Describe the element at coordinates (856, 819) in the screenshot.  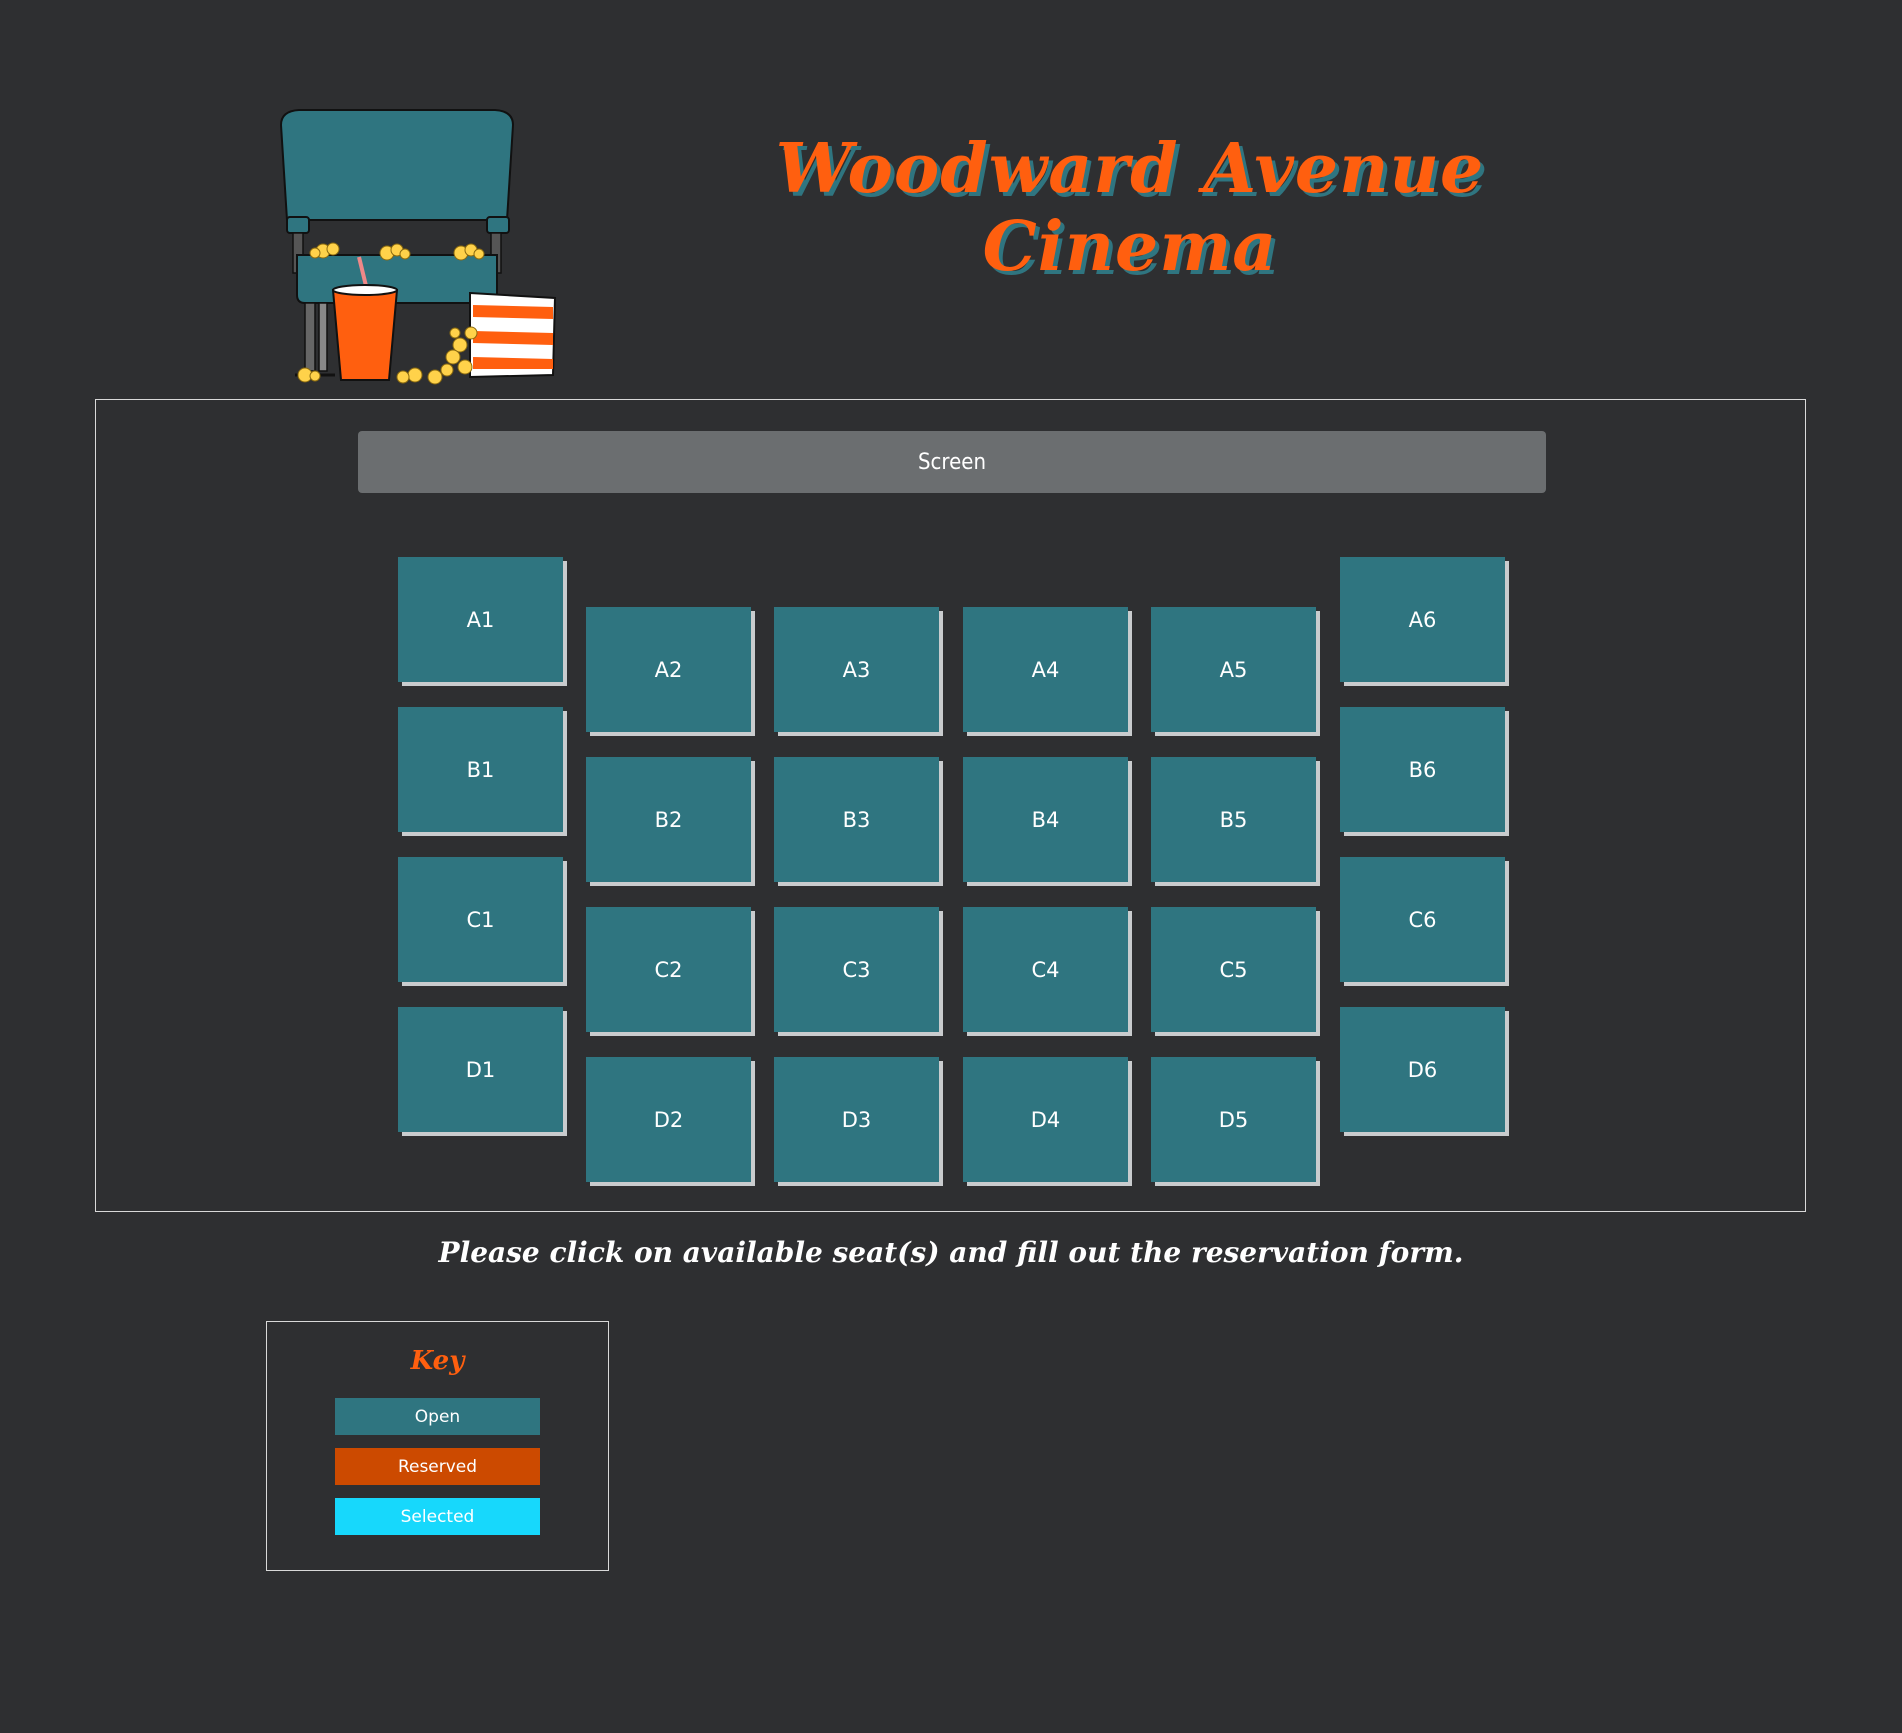
I see `seat-b3: B3` at that location.